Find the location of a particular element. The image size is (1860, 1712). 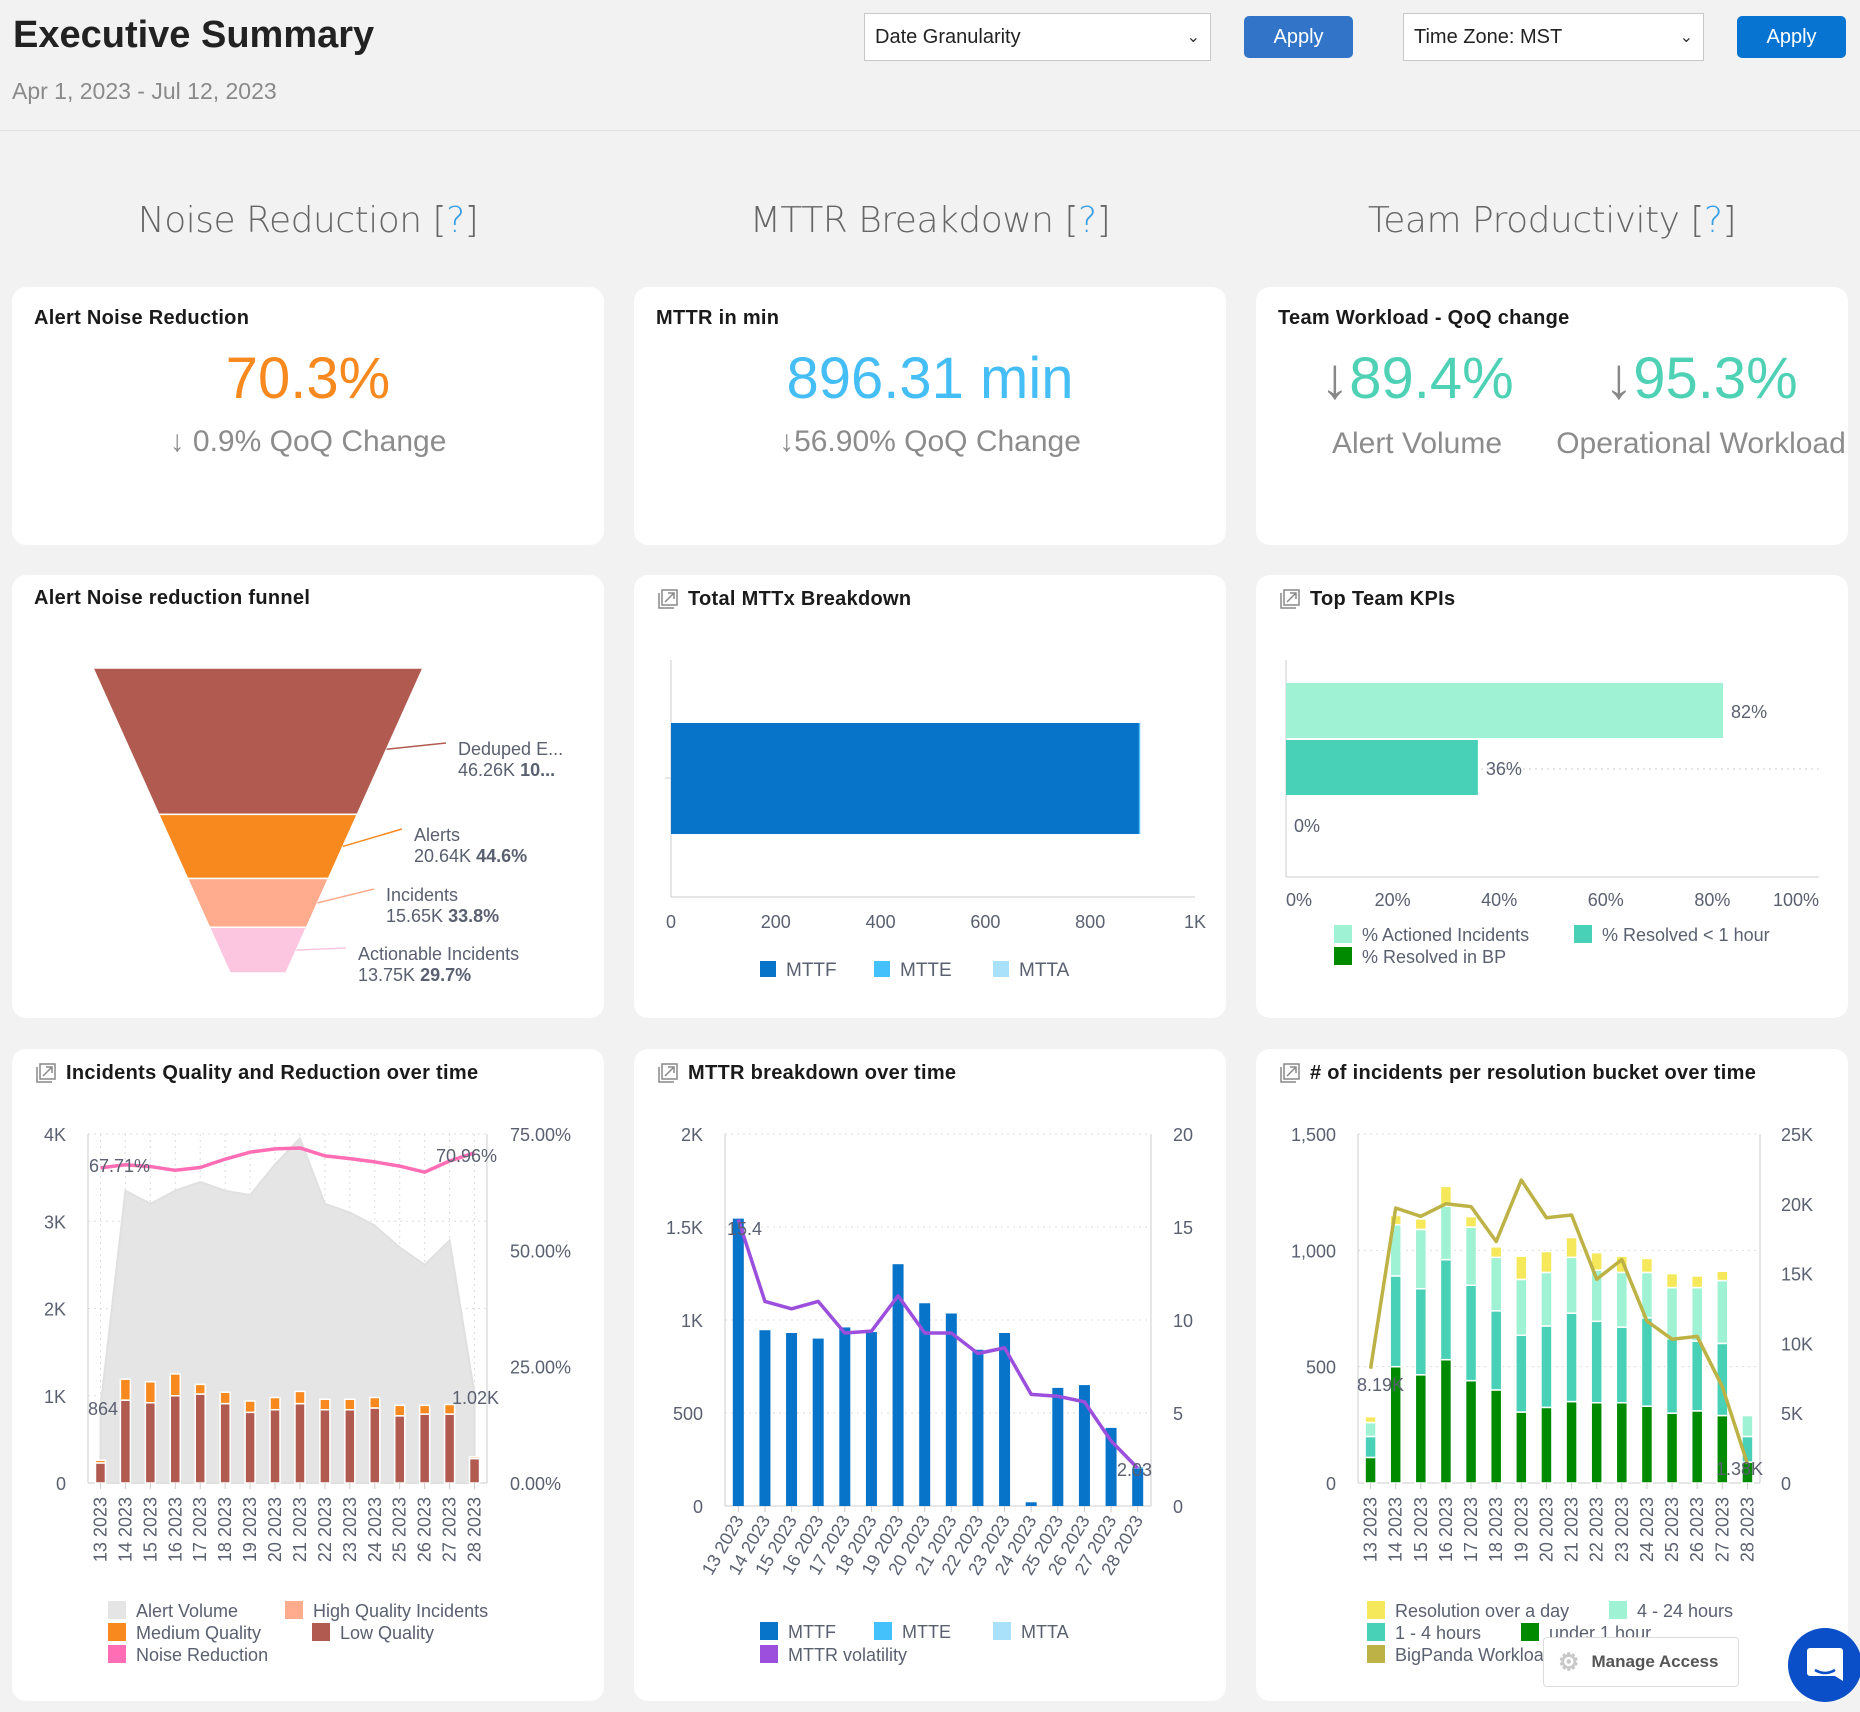

x-tick-label: 600 is located at coordinates (985, 922).